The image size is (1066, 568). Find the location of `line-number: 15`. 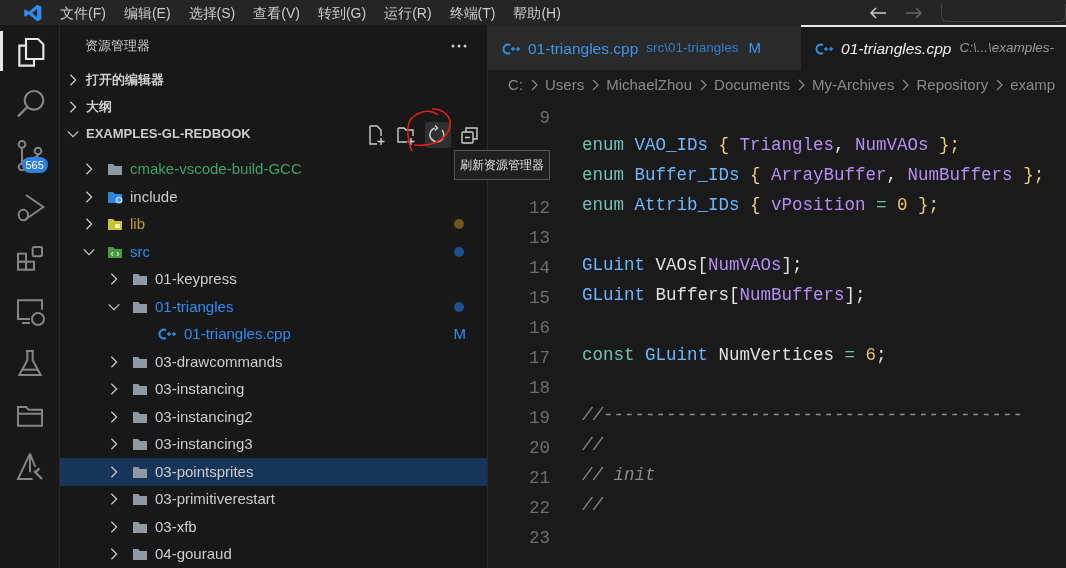

line-number: 15 is located at coordinates (539, 296).